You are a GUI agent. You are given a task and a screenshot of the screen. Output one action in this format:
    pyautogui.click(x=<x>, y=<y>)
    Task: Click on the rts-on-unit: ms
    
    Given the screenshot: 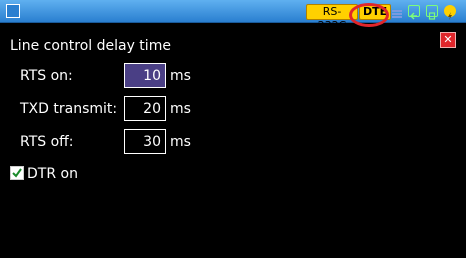 What is the action you would take?
    pyautogui.click(x=180, y=76)
    